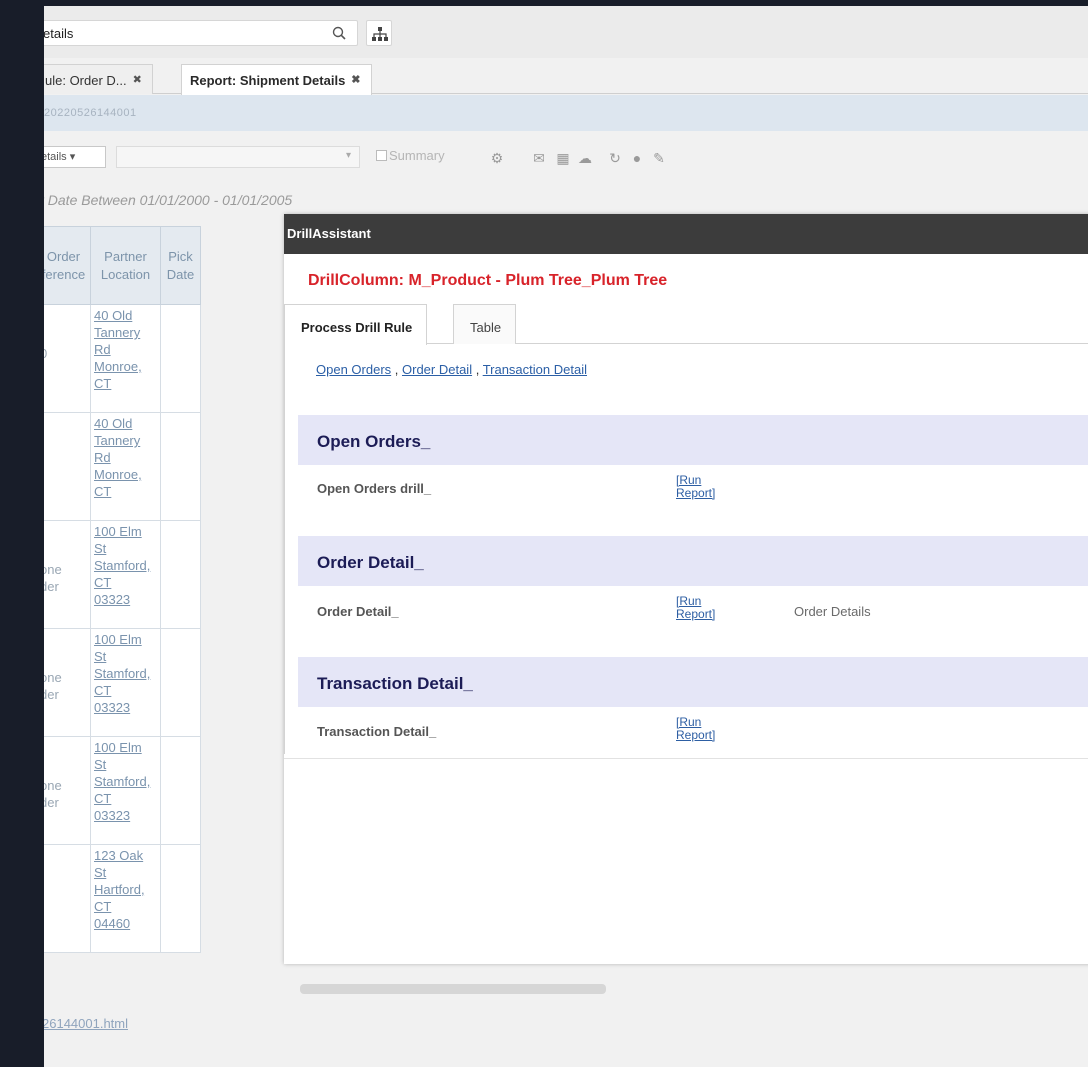 This screenshot has height=1067, width=1088. Describe the element at coordinates (535, 369) in the screenshot. I see `drill-link-transaction-detail: Transaction Detail` at that location.